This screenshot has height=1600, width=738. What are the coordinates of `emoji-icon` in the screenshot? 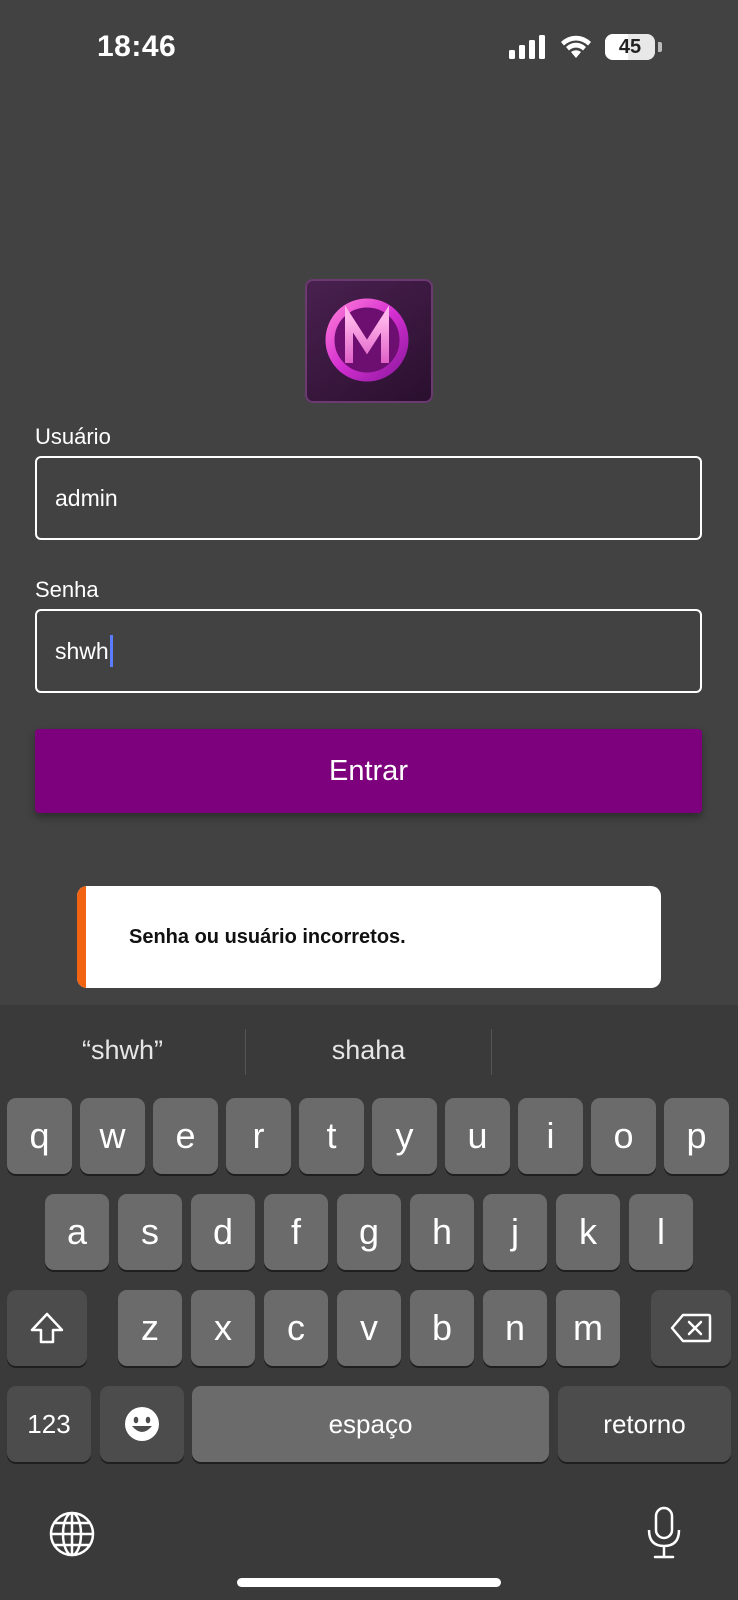 It's located at (142, 1424).